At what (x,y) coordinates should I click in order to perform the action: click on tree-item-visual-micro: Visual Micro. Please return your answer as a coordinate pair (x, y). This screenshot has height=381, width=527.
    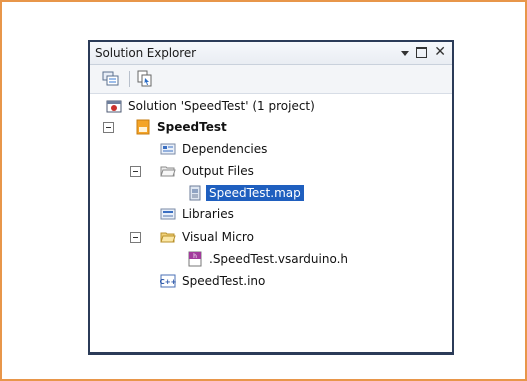
    Looking at the image, I should click on (207, 237).